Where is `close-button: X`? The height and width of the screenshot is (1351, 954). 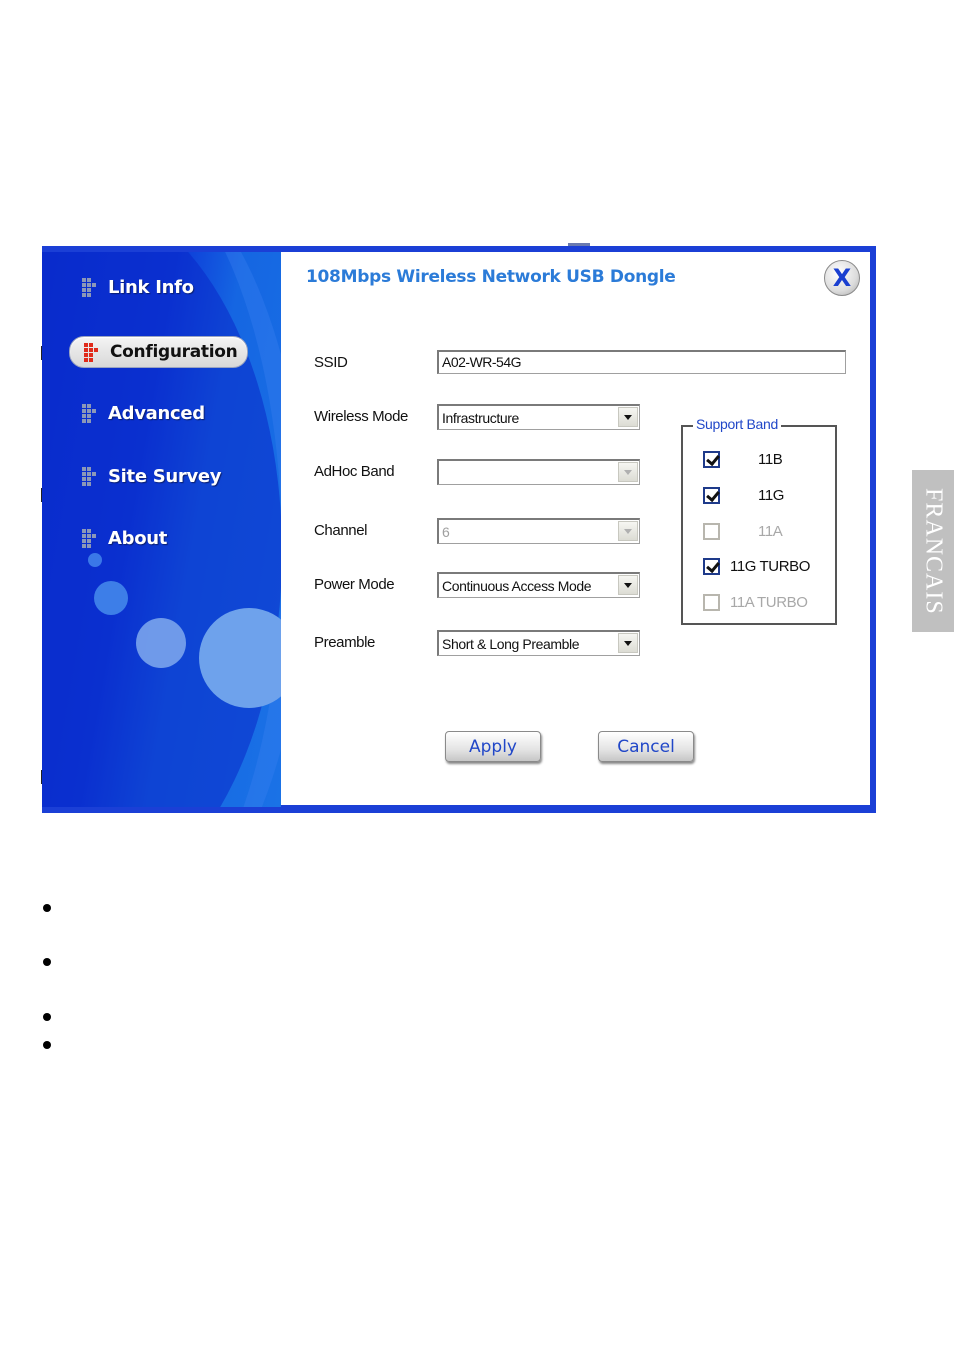
close-button: X is located at coordinates (842, 278).